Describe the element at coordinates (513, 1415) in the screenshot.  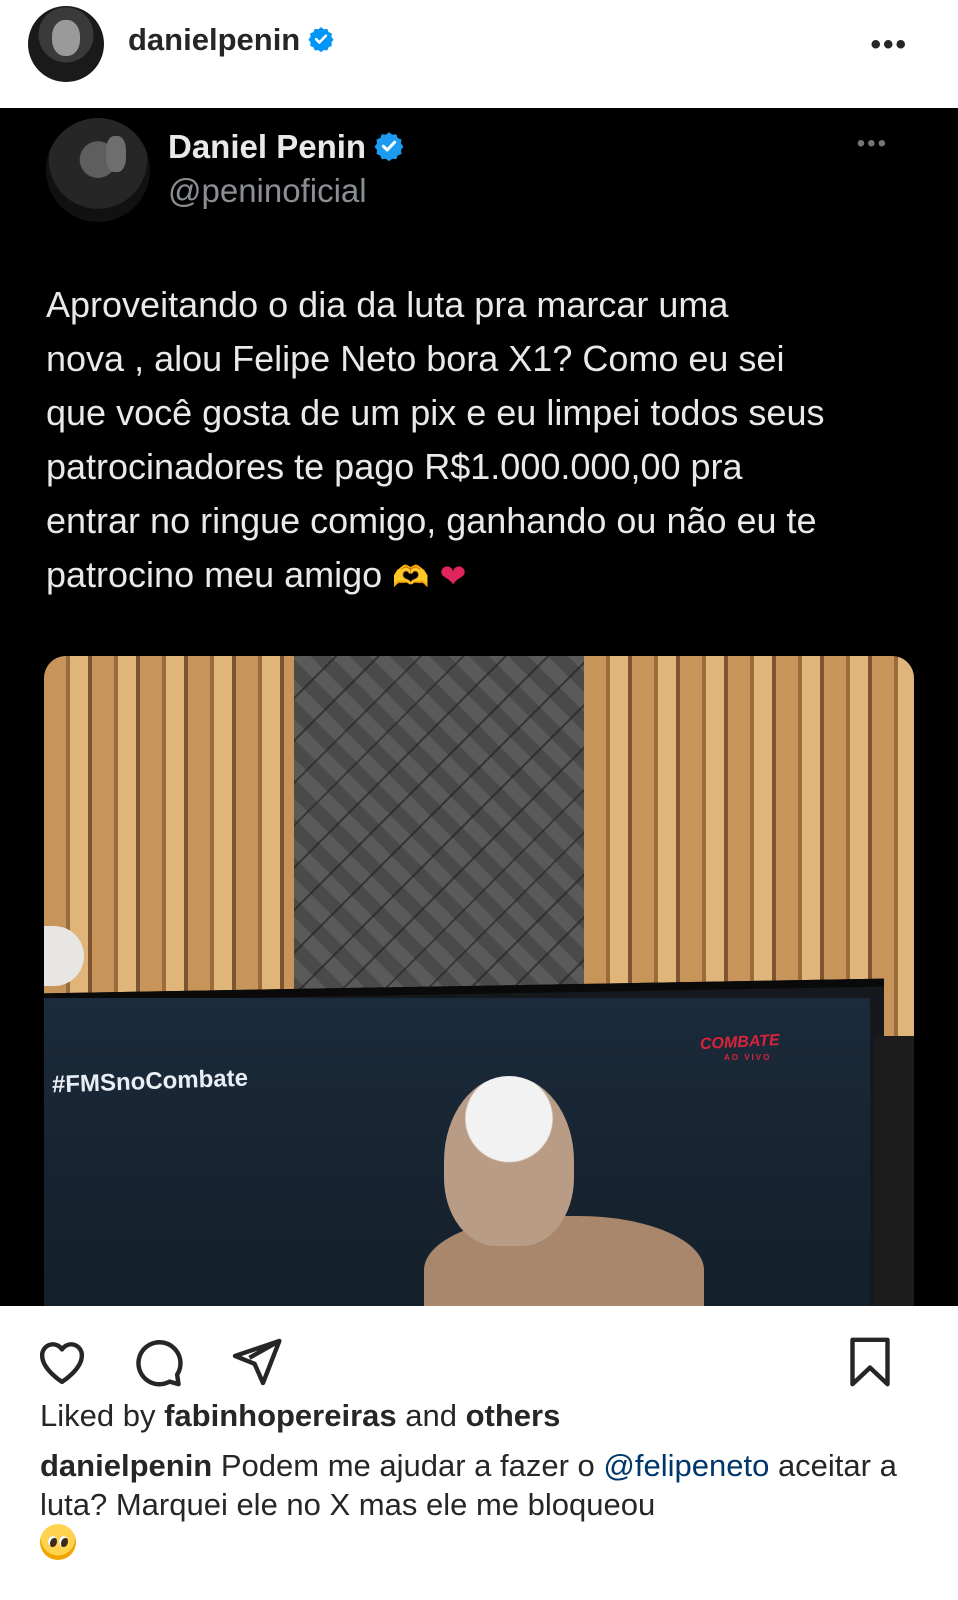
I see `liked-by-others: others` at that location.